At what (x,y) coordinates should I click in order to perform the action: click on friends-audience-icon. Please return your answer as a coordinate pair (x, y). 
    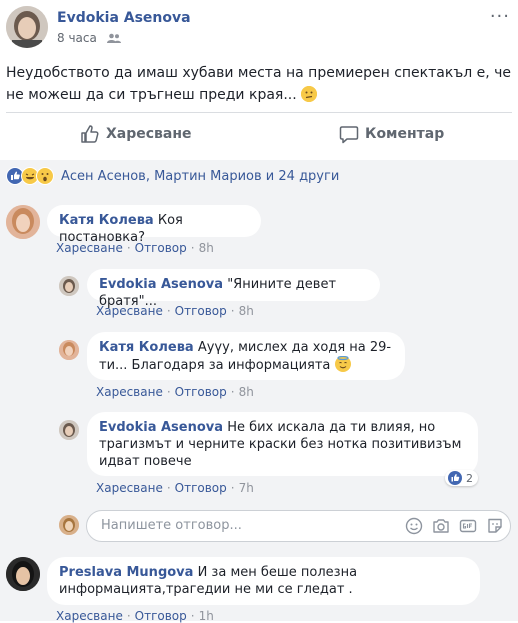
    Looking at the image, I should click on (113, 39).